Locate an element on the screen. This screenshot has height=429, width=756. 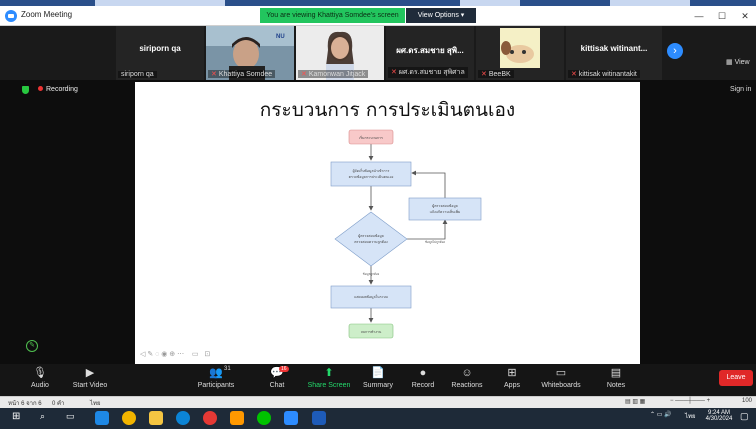
whiteboard-icon: ▭ is located at coordinates (561, 373).